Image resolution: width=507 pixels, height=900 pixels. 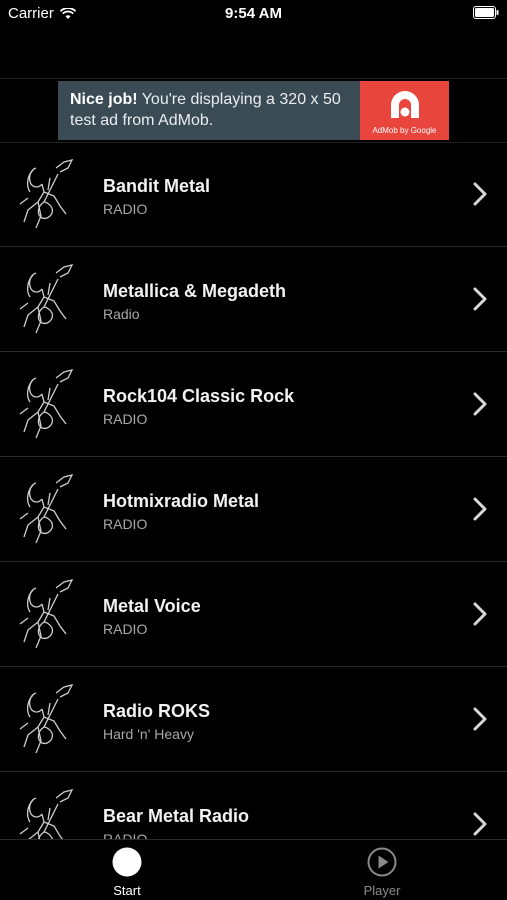 What do you see at coordinates (253, 194) in the screenshot?
I see `station-row: Bandit Metal RADIO` at bounding box center [253, 194].